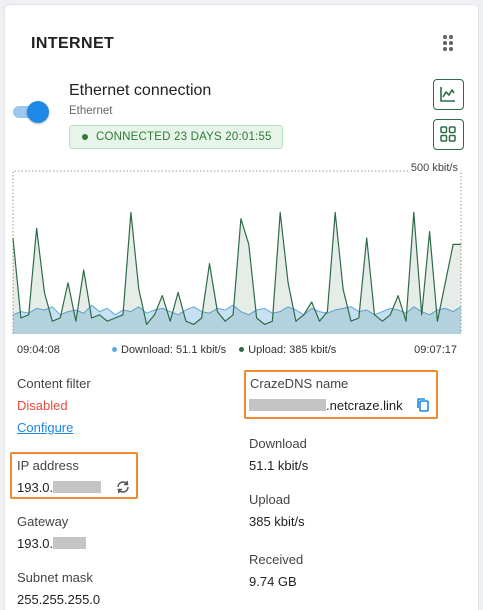  What do you see at coordinates (276, 559) in the screenshot?
I see `received-label: Received` at bounding box center [276, 559].